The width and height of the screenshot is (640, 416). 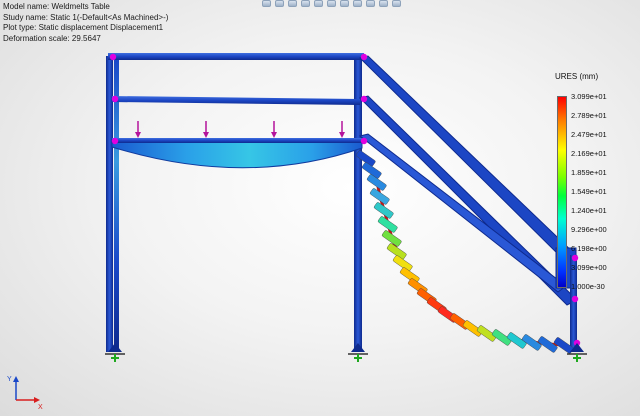 I want to click on hide-show-icon, so click(x=344, y=3).